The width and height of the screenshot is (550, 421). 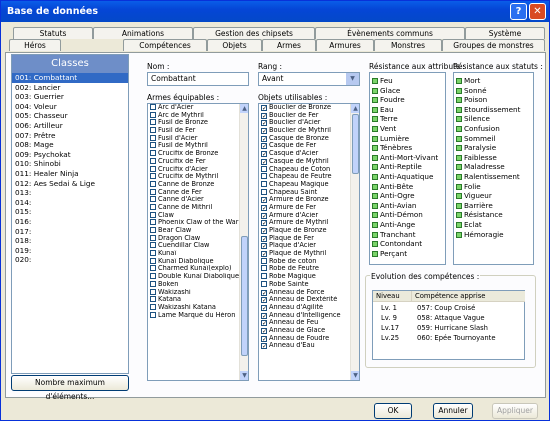 I want to click on usable-item: ✓ Casque de Bronze, so click(x=309, y=139).